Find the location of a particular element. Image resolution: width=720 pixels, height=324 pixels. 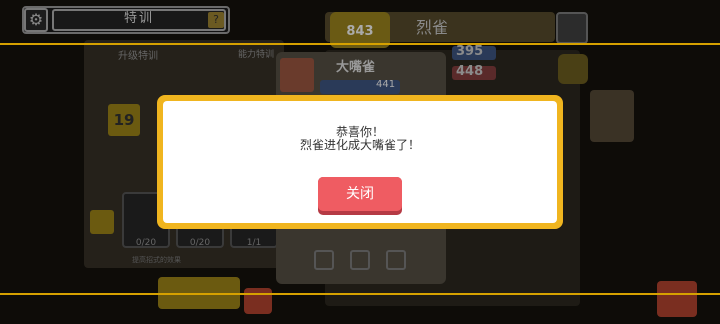

hp-stat-value: 448 is located at coordinates (470, 71).